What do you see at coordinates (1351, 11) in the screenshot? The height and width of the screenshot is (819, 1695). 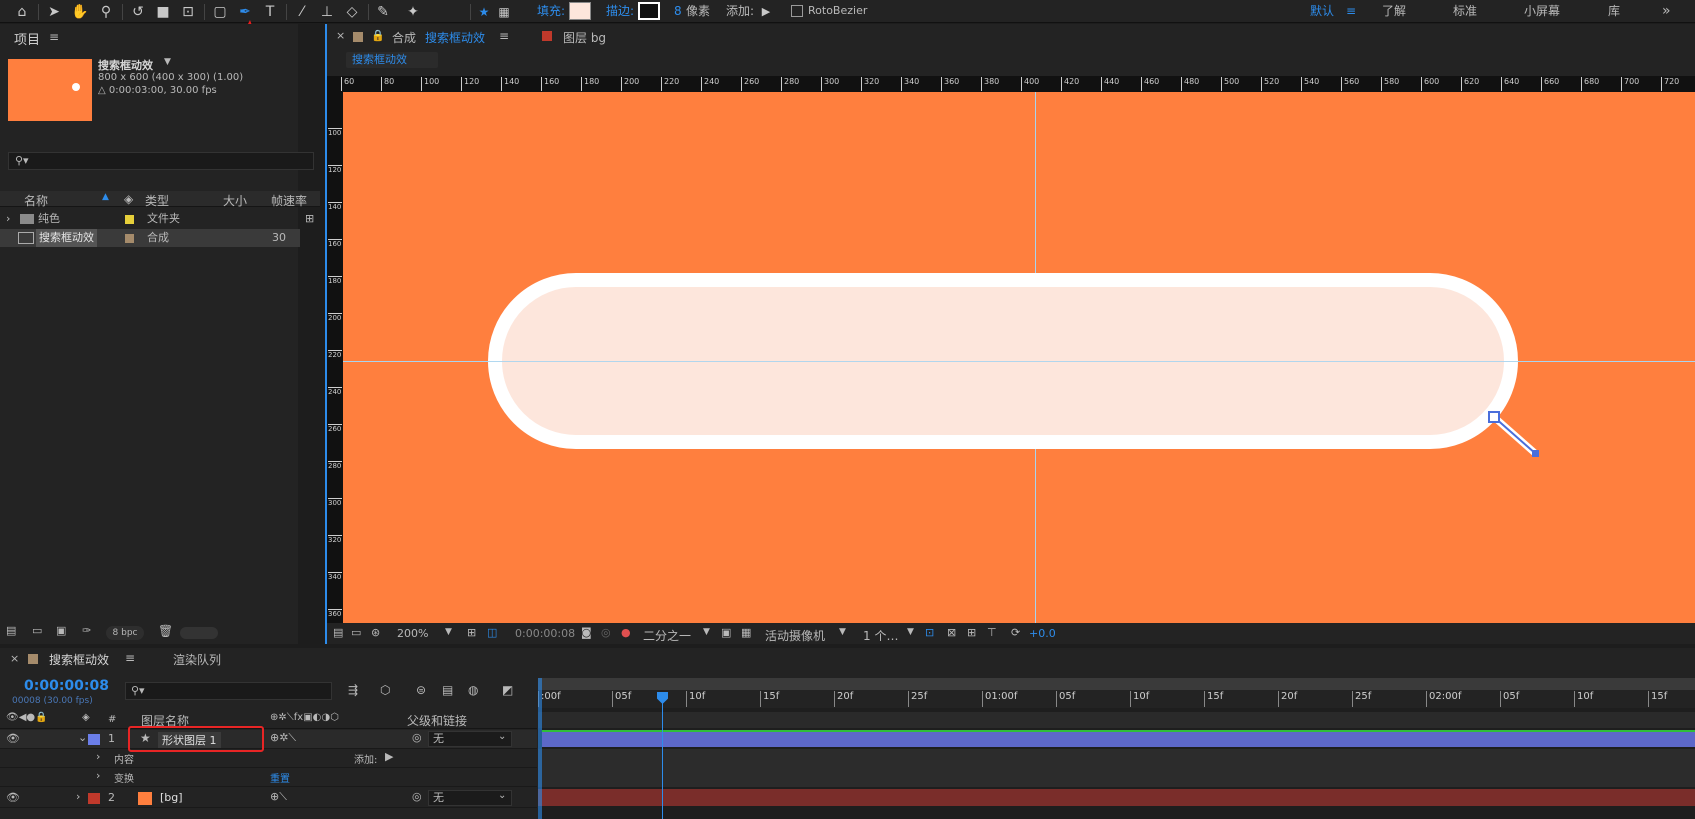 I see `workspace-menu-icon: ≡` at bounding box center [1351, 11].